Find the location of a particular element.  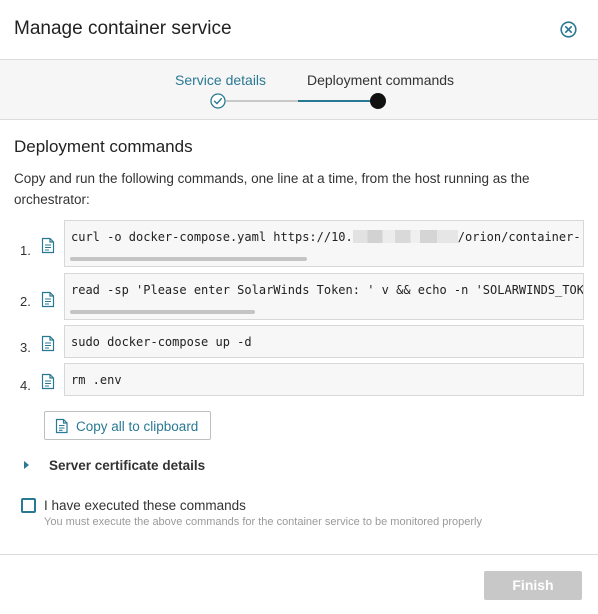

finish-button: Finish is located at coordinates (533, 585).